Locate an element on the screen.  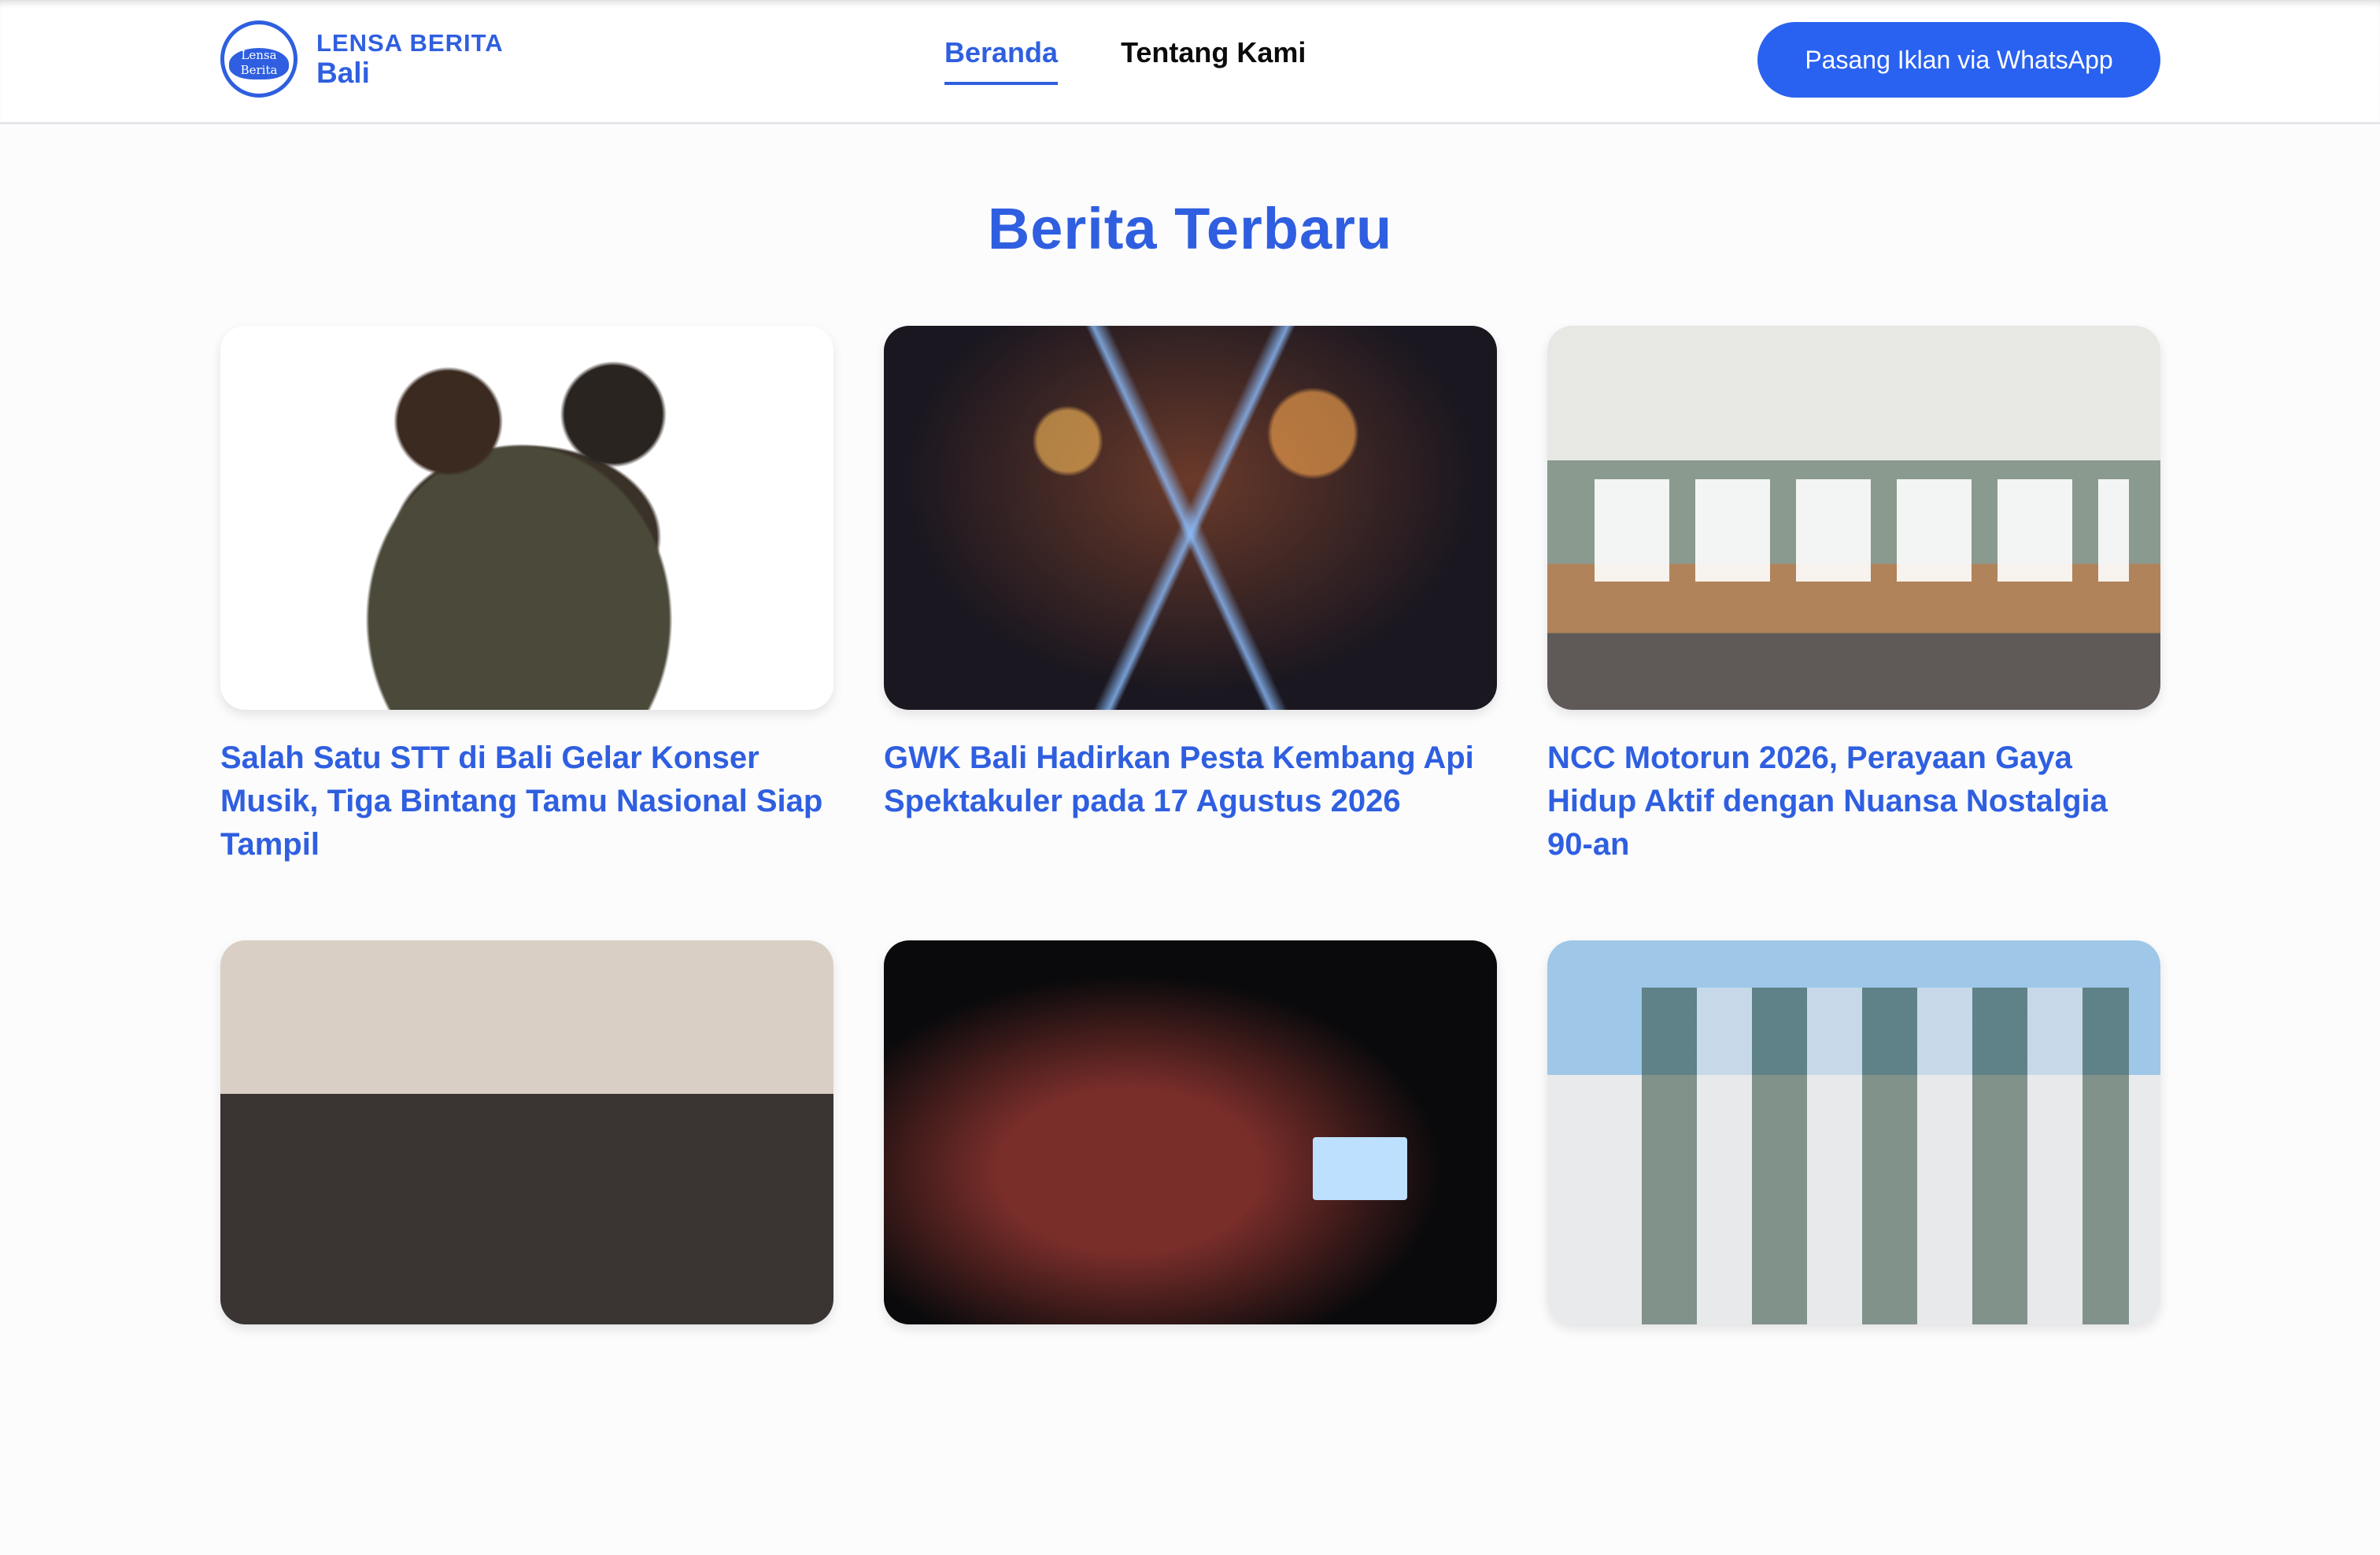
nav-beranda: Beranda is located at coordinates (1002, 60).